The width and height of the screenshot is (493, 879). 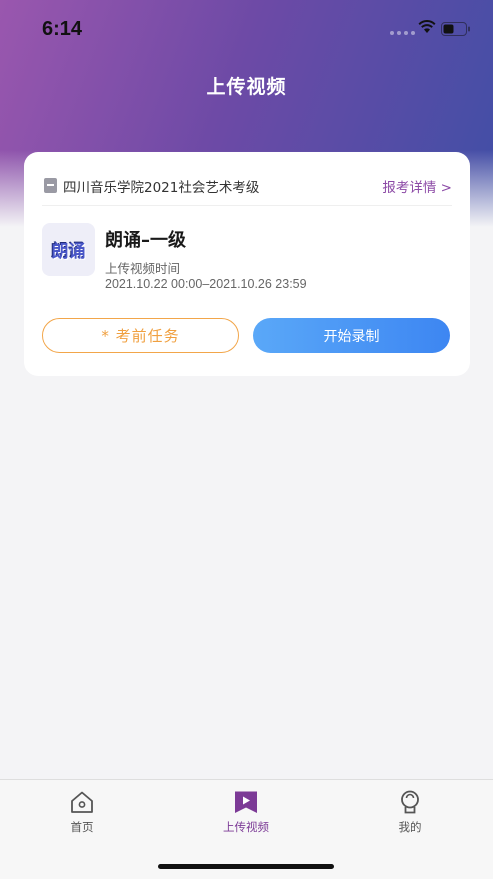 I want to click on exam-thumbnail: 朗诵, so click(x=68, y=249).